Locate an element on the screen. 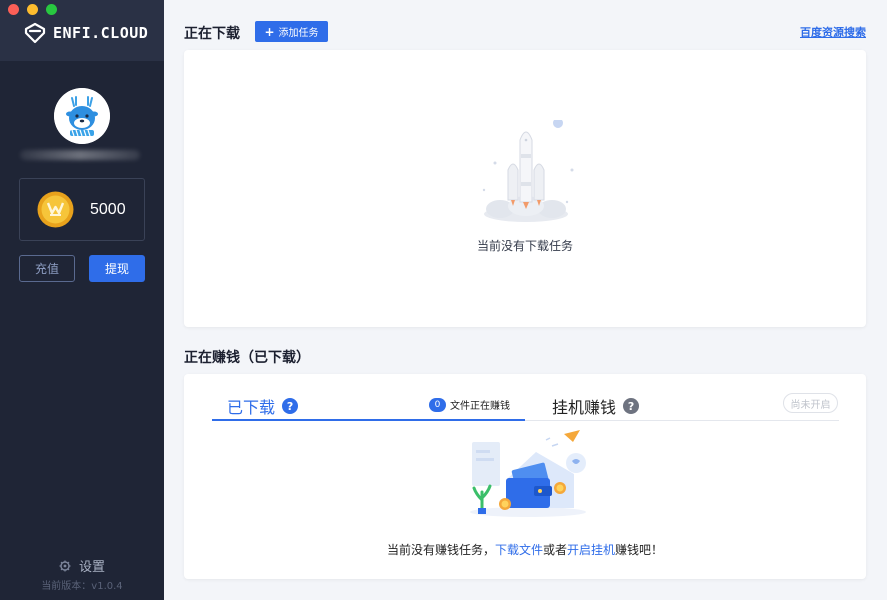 The width and height of the screenshot is (887, 600). idle-status-badge: 尚未开启 is located at coordinates (810, 403).